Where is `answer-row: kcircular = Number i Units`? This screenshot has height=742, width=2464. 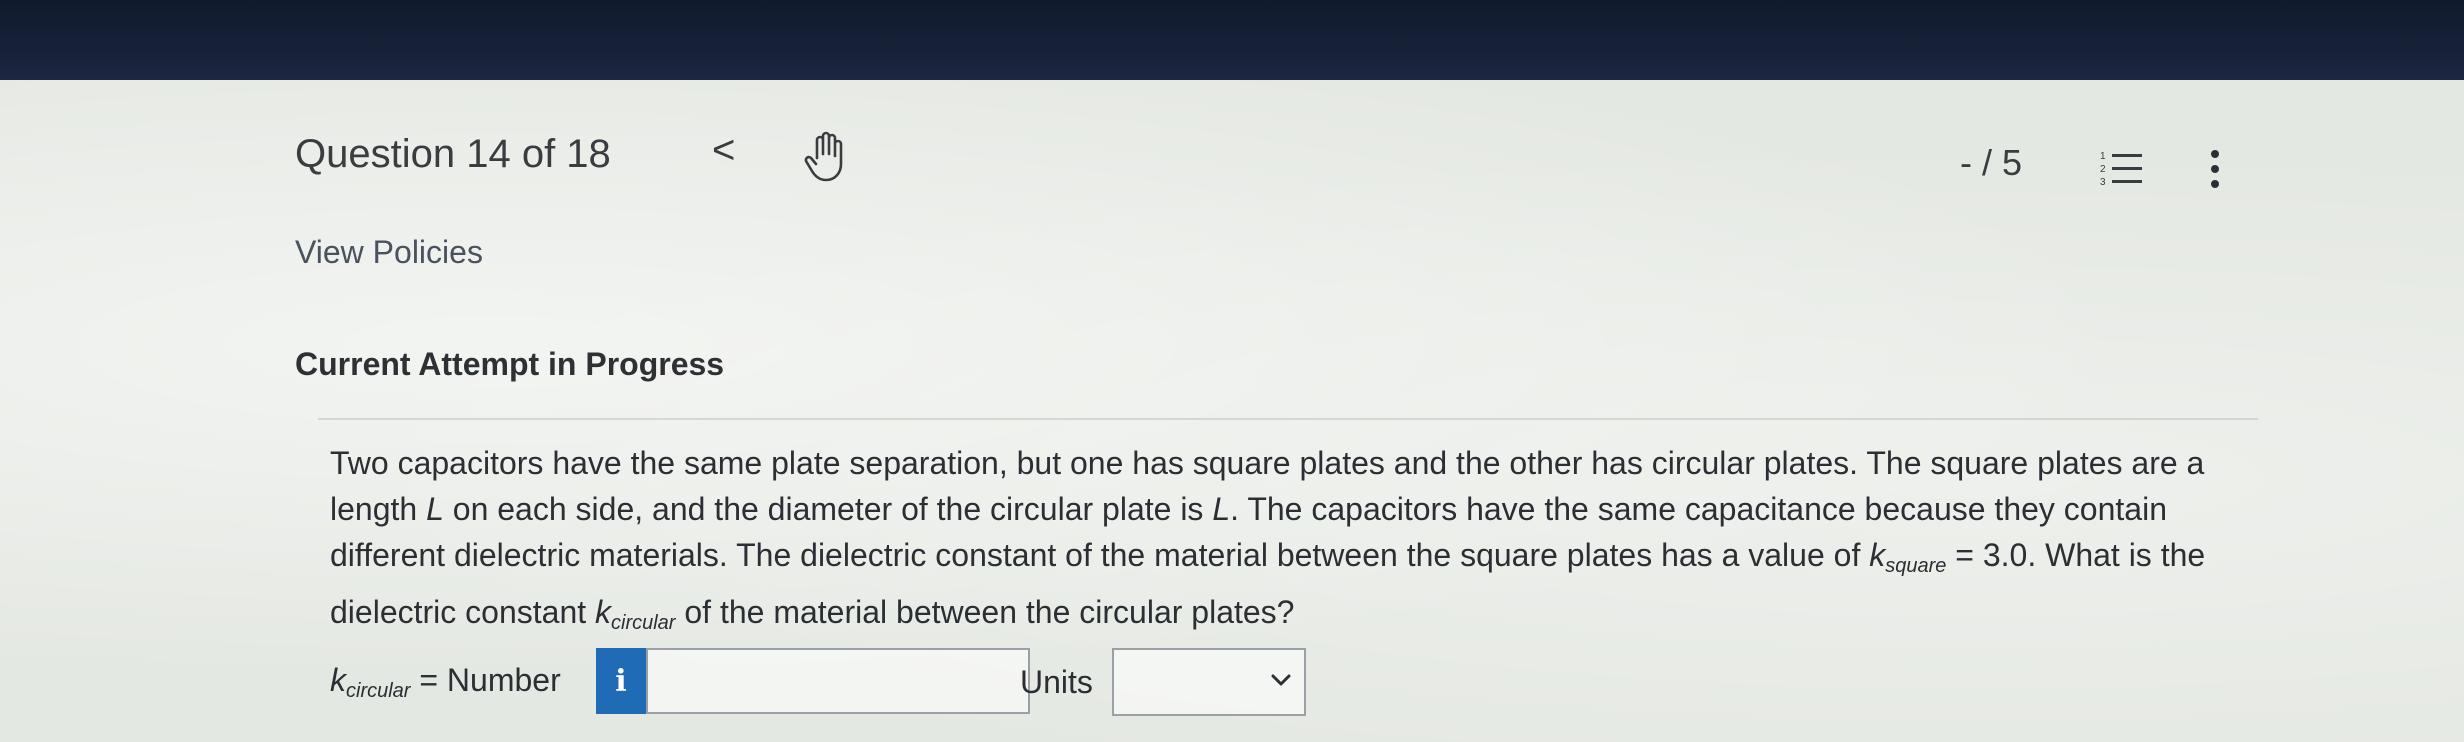
answer-row: kcircular = Number i Units is located at coordinates (830, 682).